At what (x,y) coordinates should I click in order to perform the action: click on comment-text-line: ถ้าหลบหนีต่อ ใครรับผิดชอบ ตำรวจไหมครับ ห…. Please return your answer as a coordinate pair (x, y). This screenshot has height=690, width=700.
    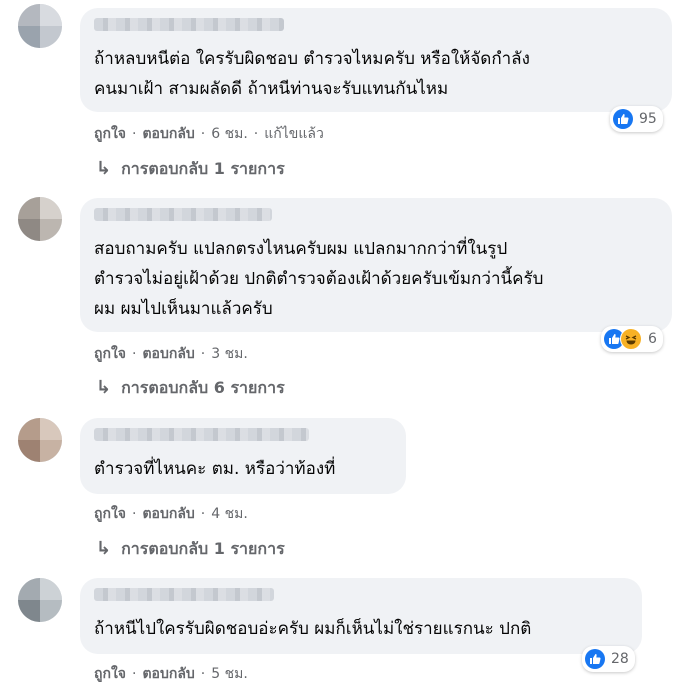
    Looking at the image, I should click on (312, 59).